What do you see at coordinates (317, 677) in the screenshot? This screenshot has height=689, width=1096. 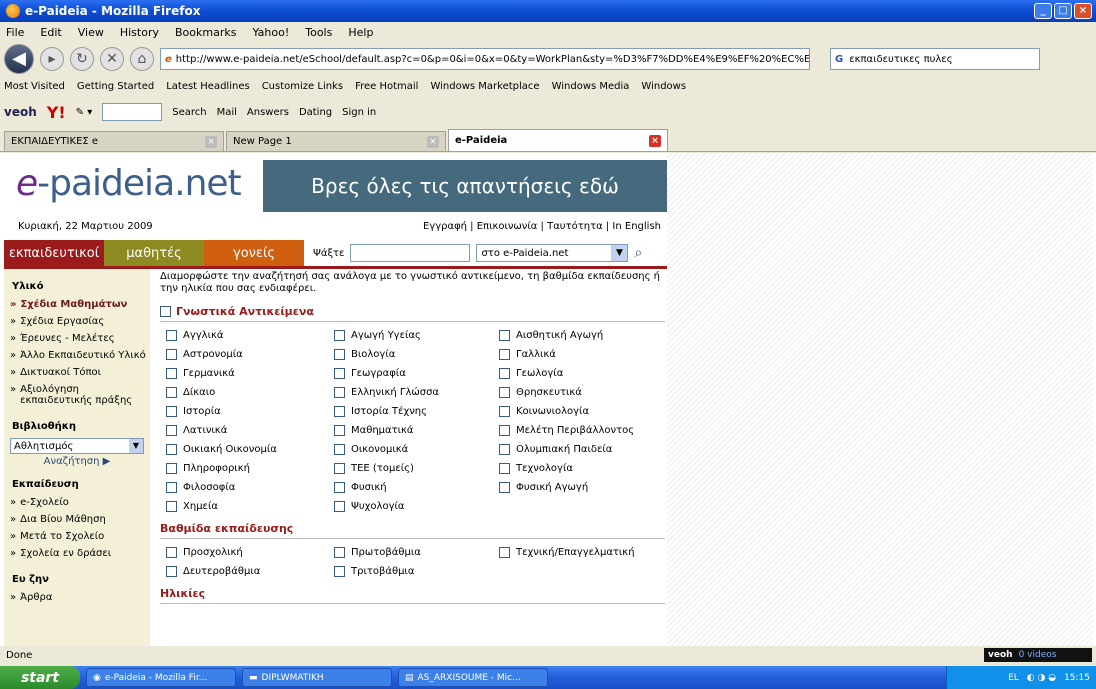 I see `taskbar-item-folder: ▬ DIPLWMATIKH` at bounding box center [317, 677].